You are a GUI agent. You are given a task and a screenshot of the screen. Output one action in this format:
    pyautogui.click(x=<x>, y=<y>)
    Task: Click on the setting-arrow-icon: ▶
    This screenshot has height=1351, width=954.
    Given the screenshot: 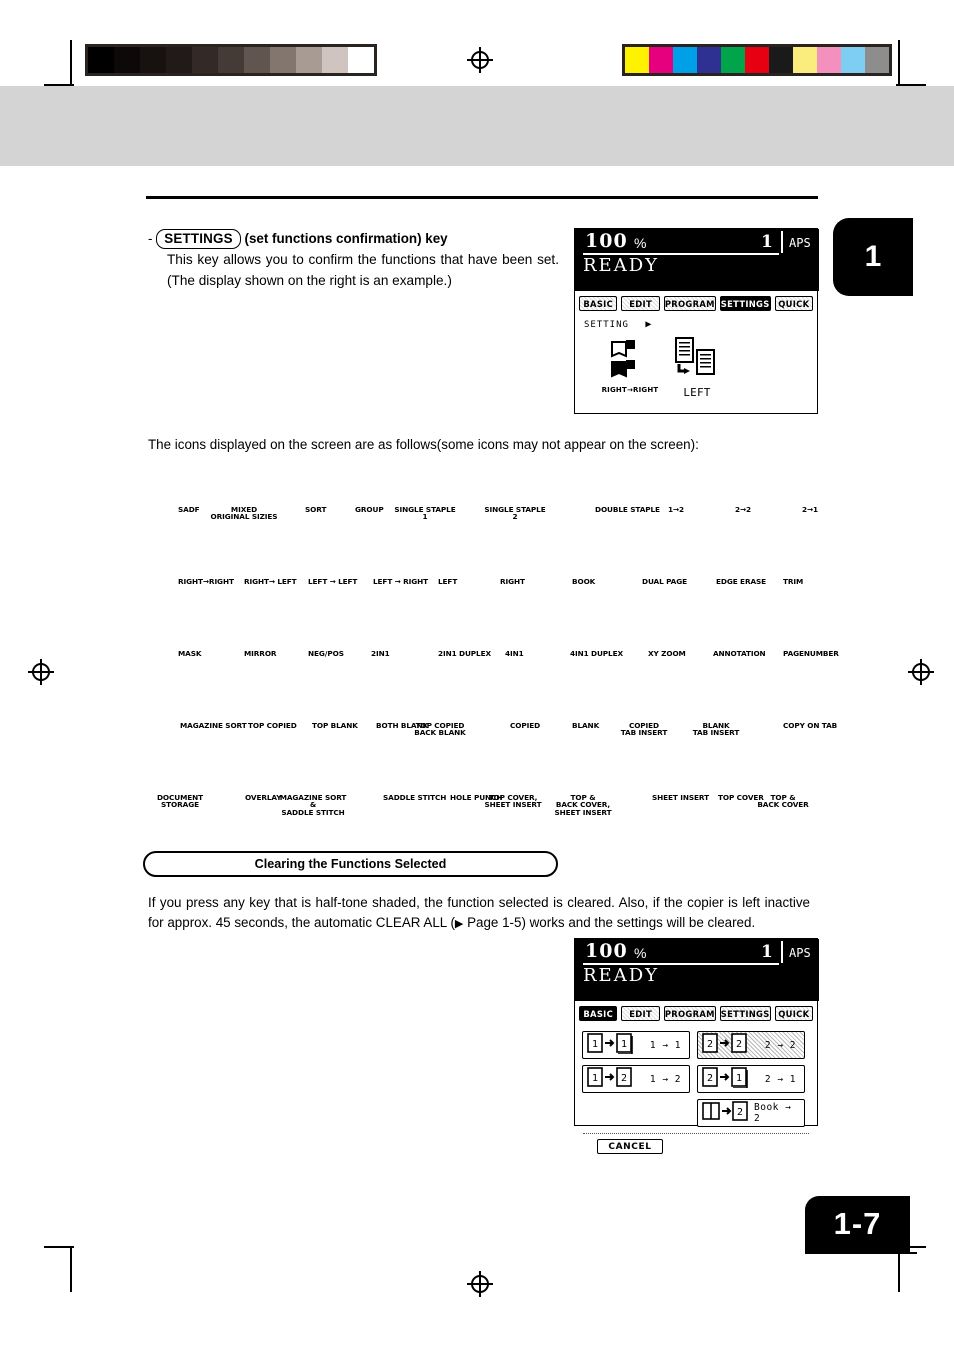 What is the action you would take?
    pyautogui.click(x=649, y=324)
    